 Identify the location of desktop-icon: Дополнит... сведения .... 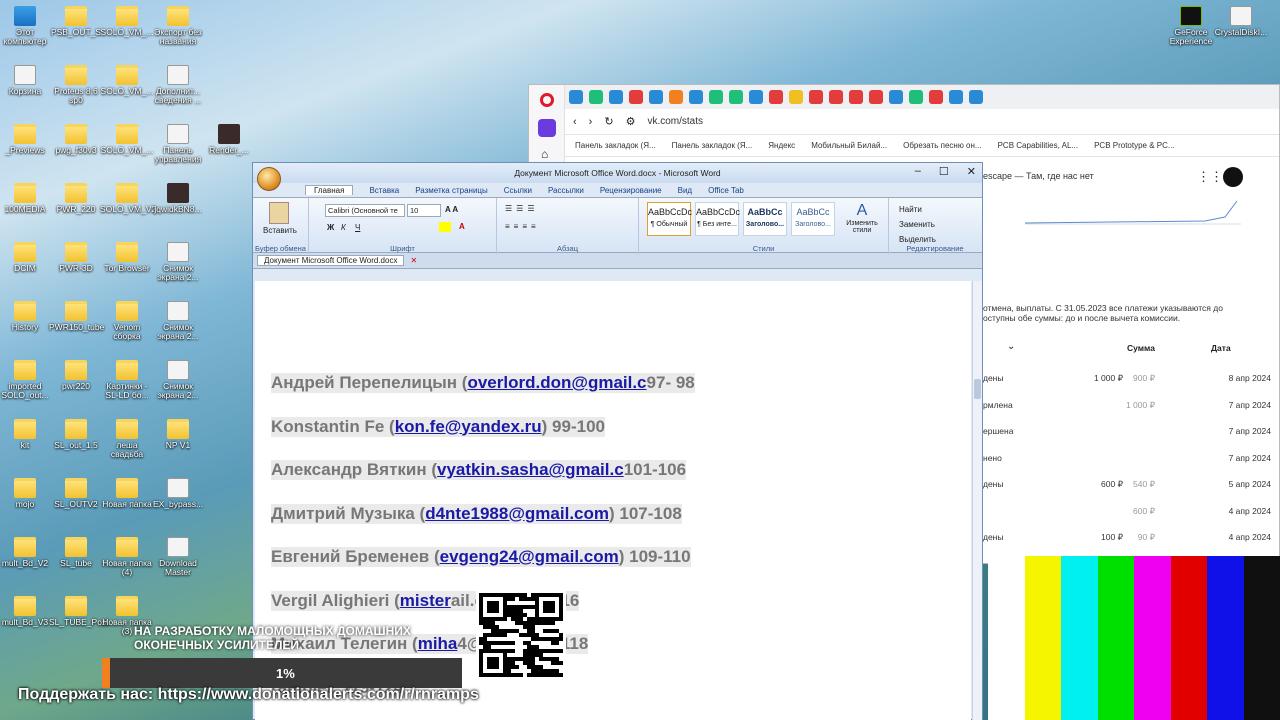
(178, 85).